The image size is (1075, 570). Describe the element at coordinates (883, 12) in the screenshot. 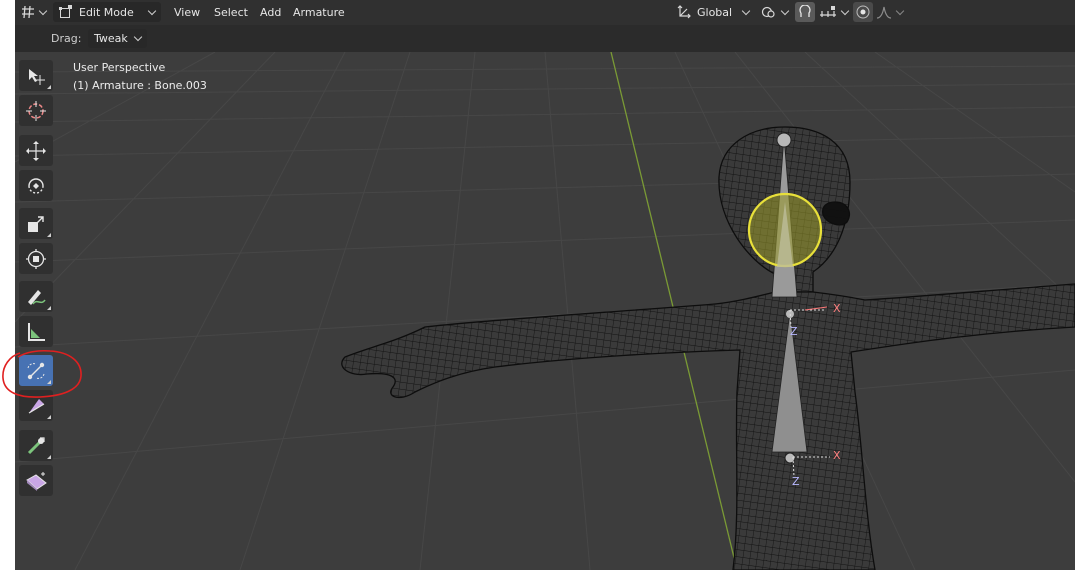

I see `falloff-curve-icon` at that location.